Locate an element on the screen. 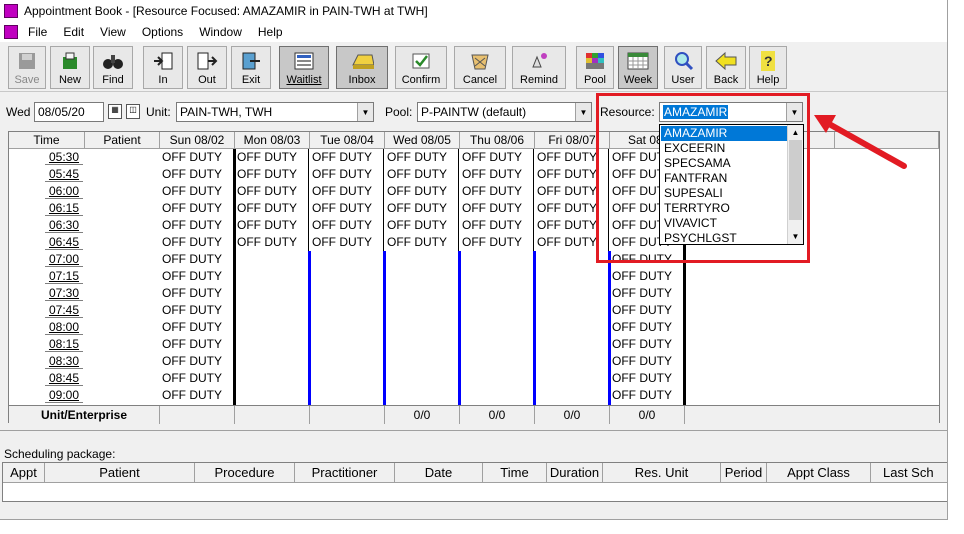 The height and width of the screenshot is (534, 964). pool-select: P-PAINTW (default) ▼ is located at coordinates (504, 112).